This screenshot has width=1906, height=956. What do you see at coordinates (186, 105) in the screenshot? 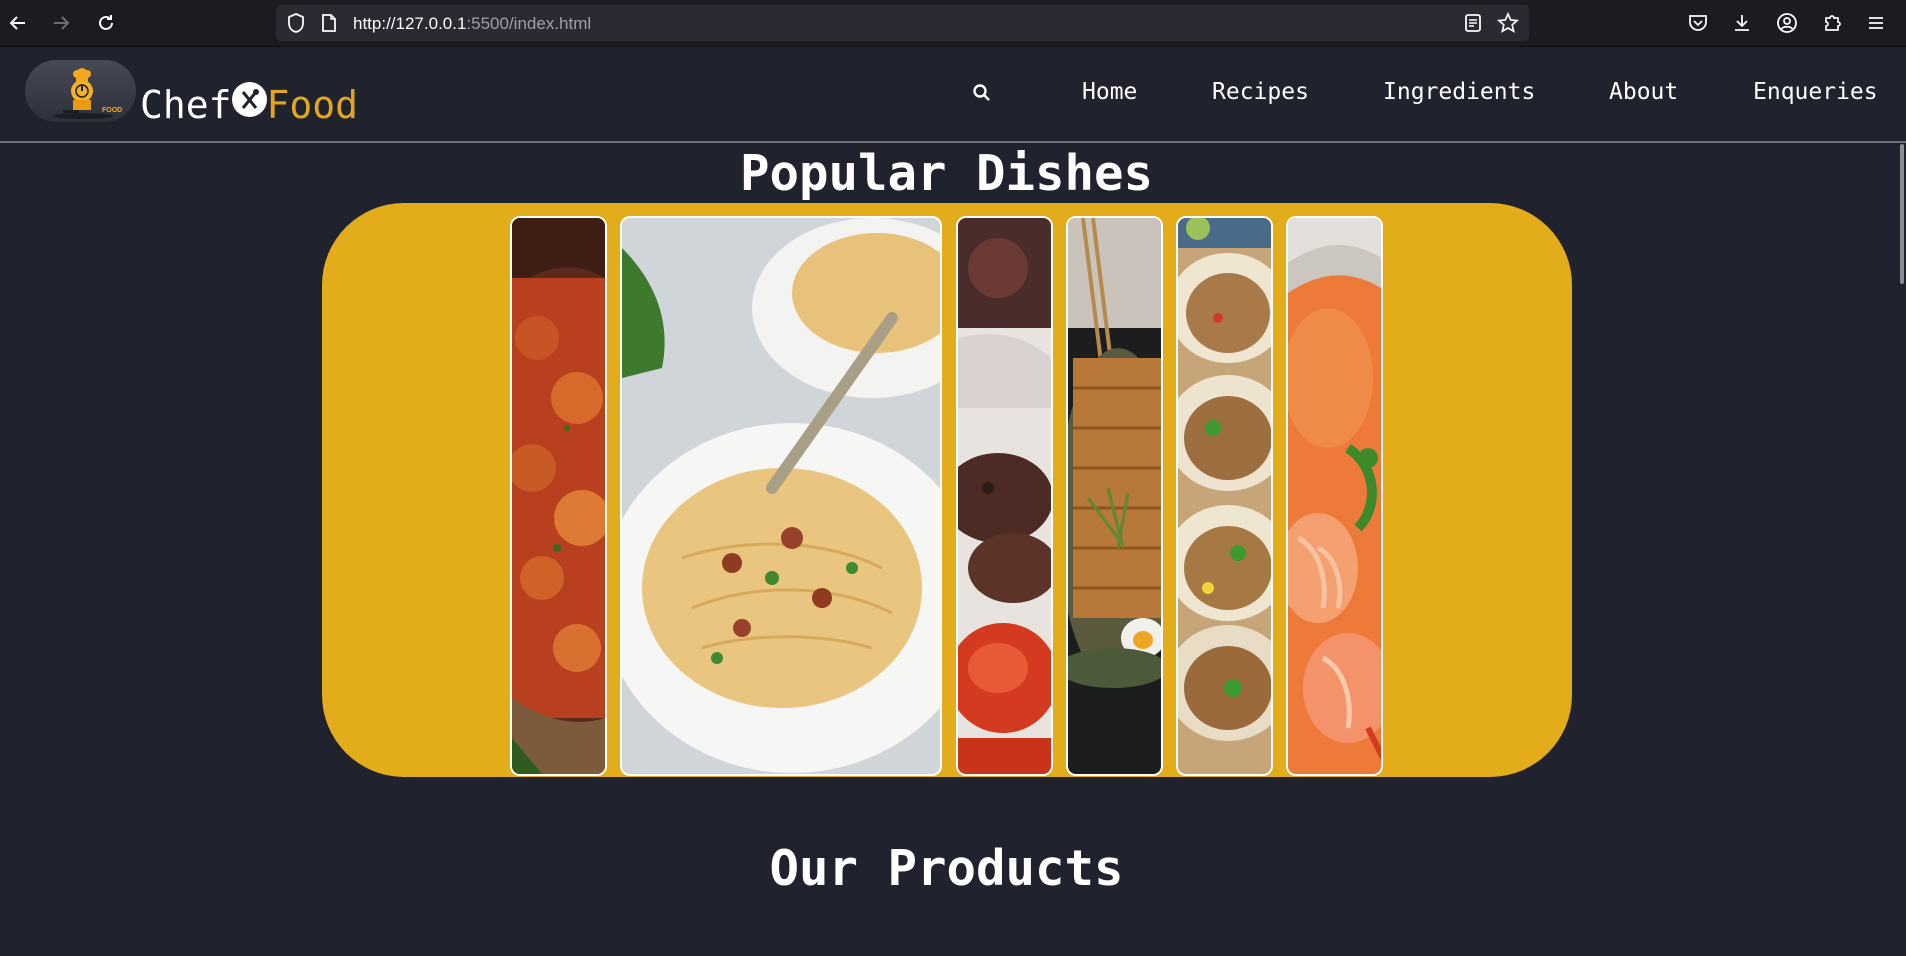
I see `brand-chef-text: Chef` at bounding box center [186, 105].